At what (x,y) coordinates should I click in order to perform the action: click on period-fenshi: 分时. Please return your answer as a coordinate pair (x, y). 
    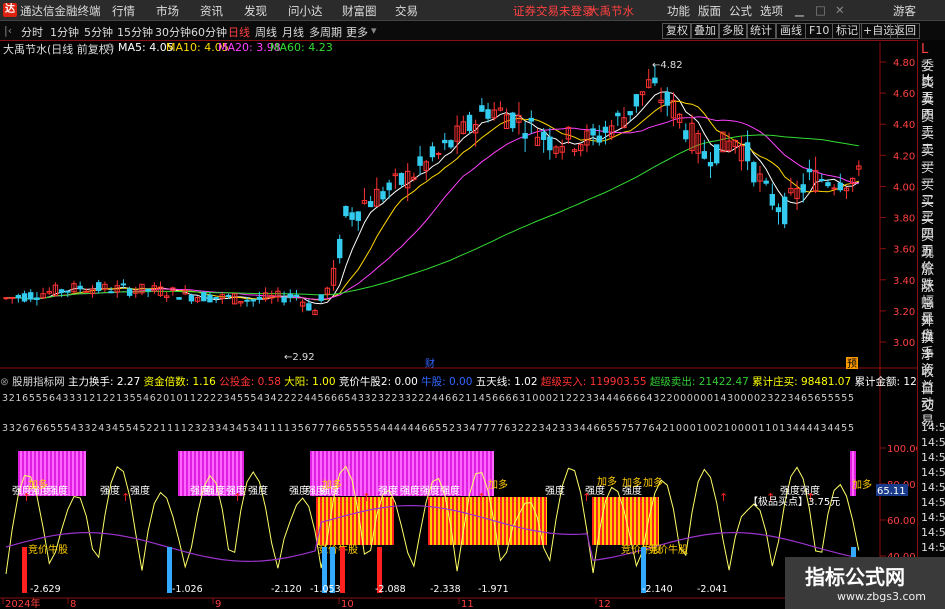
    Looking at the image, I should click on (32, 32).